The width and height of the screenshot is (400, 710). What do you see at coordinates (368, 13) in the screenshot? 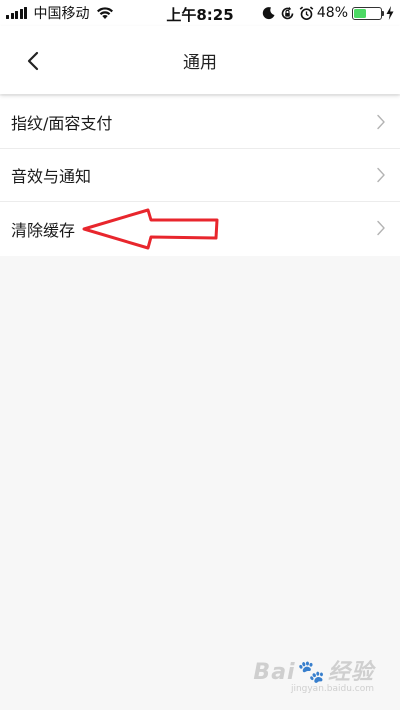
I see `battery-icon` at bounding box center [368, 13].